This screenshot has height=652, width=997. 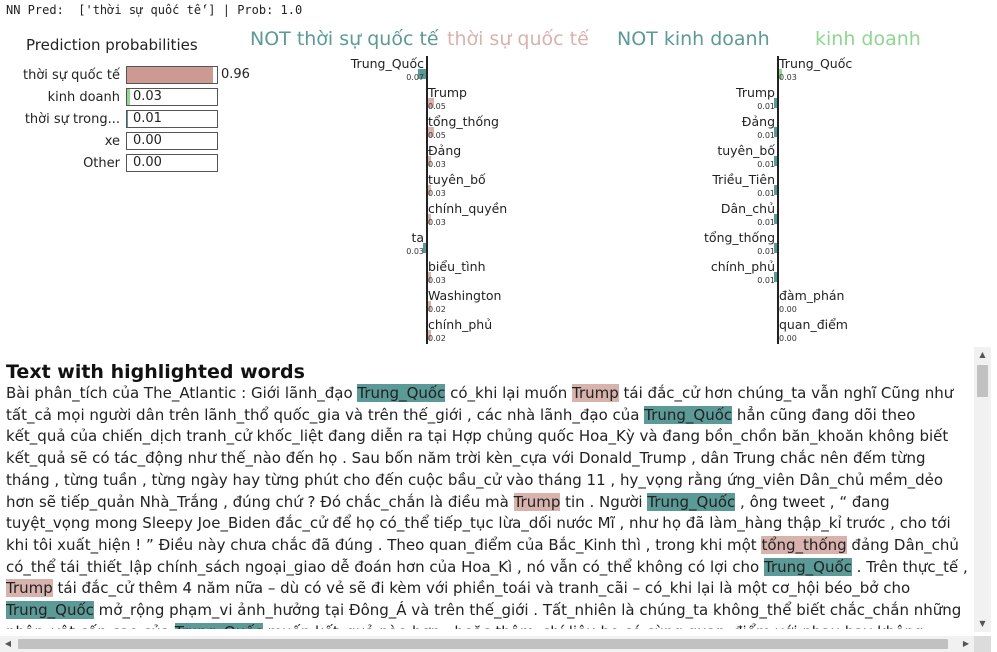 I want to click on probability-row: thời sự trong... 0.01, so click(x=130, y=120).